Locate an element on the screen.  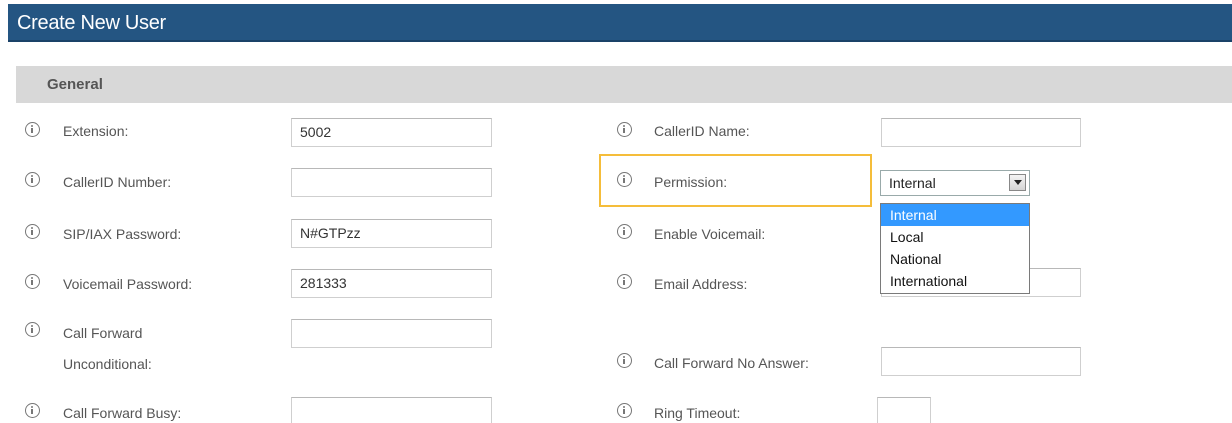
voicemail-password-label: Voicemail Password: is located at coordinates (128, 284).